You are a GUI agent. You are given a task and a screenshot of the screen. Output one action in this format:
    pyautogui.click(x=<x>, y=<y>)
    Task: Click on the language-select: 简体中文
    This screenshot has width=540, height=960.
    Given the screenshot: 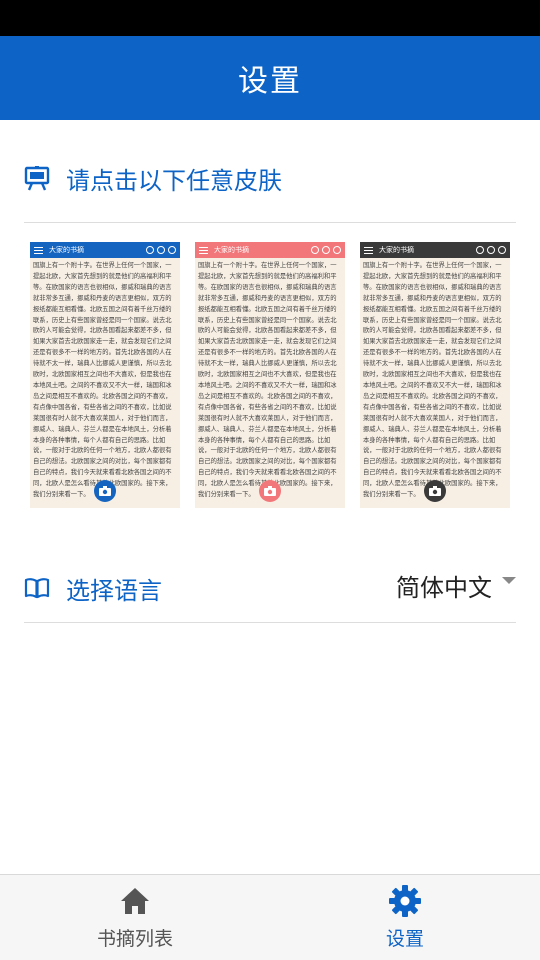 What is the action you would take?
    pyautogui.click(x=456, y=585)
    